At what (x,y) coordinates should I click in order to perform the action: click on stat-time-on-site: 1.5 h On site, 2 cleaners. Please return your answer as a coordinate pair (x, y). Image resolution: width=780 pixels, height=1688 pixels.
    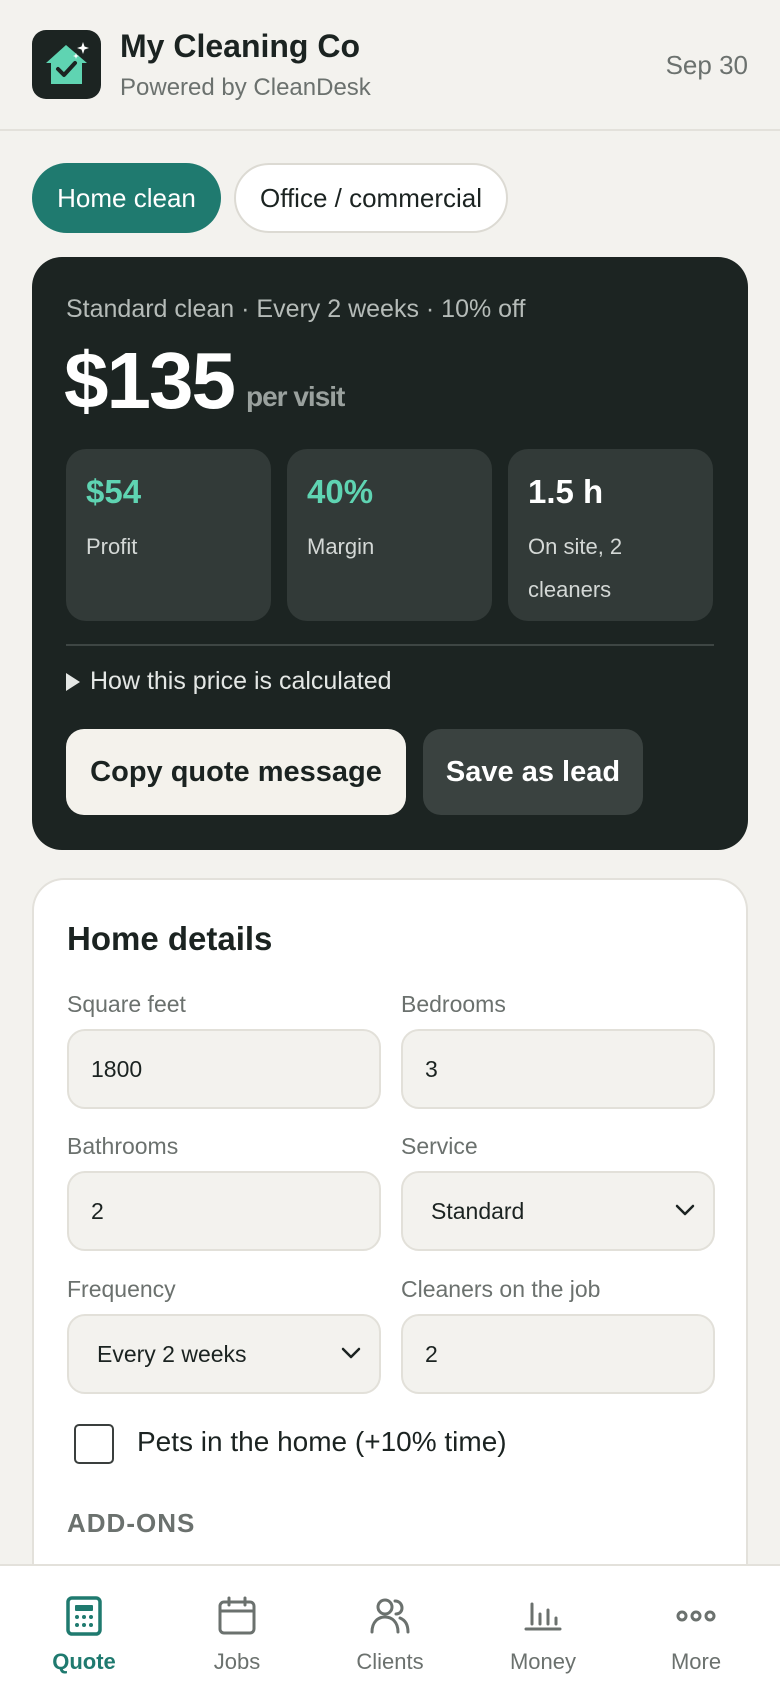
    Looking at the image, I should click on (610, 535).